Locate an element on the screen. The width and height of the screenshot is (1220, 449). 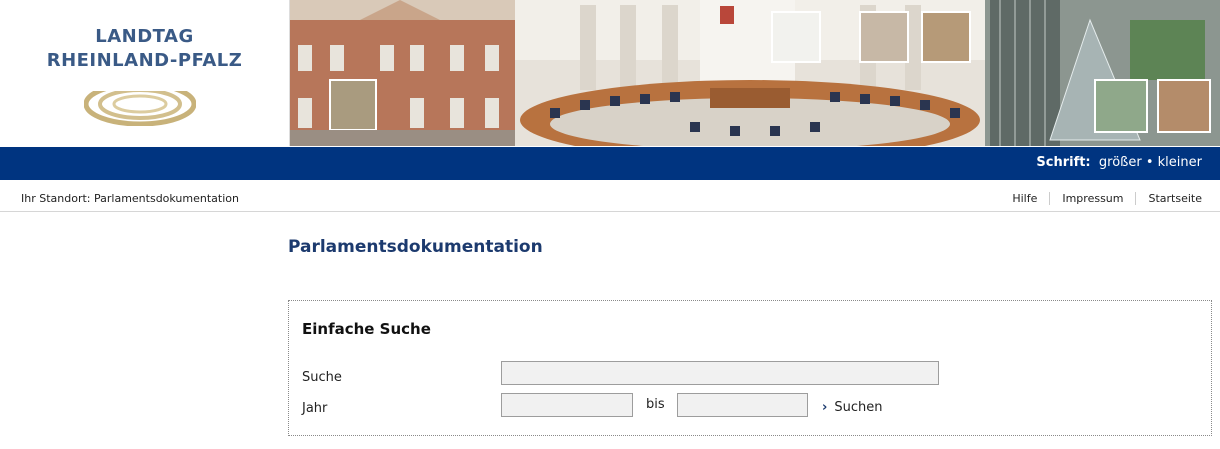
search-submit-button: › Suchen is located at coordinates (852, 407).